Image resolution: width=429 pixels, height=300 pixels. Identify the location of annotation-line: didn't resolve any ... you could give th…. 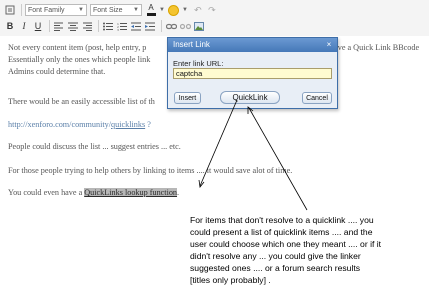
(275, 256).